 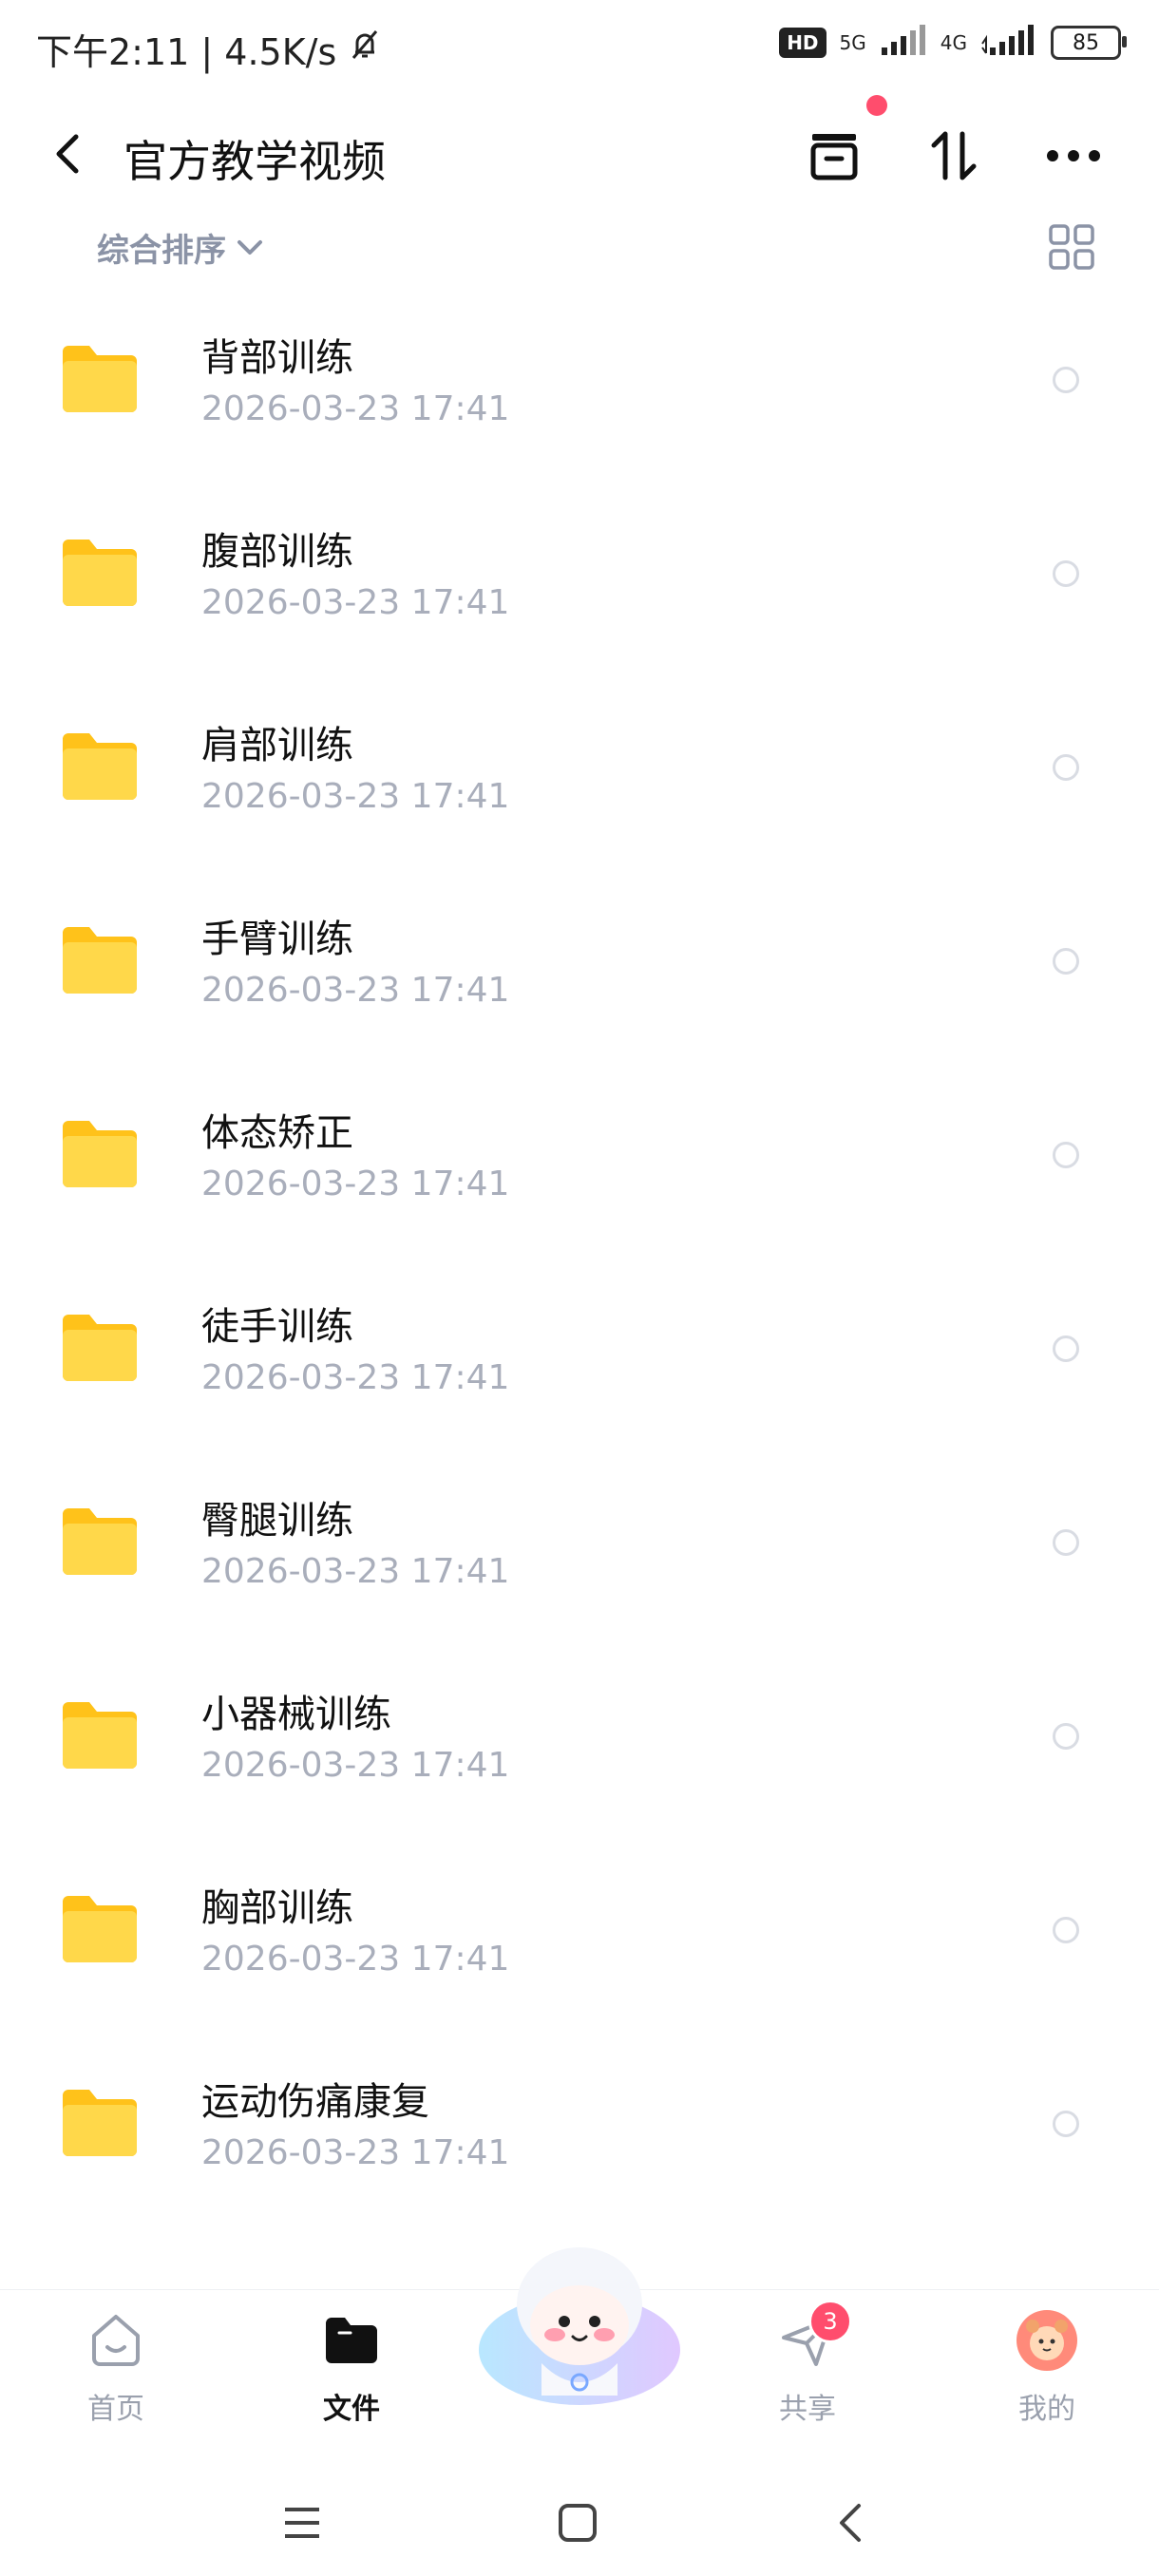 What do you see at coordinates (579, 2326) in the screenshot?
I see `mascot-icon` at bounding box center [579, 2326].